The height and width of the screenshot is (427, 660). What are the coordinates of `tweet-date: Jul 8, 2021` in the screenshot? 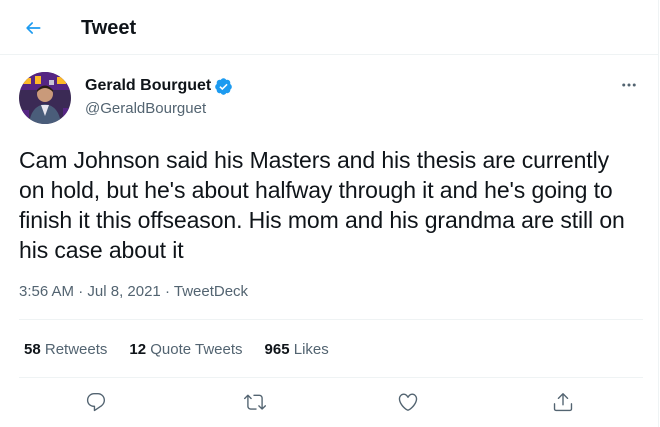 It's located at (123, 291).